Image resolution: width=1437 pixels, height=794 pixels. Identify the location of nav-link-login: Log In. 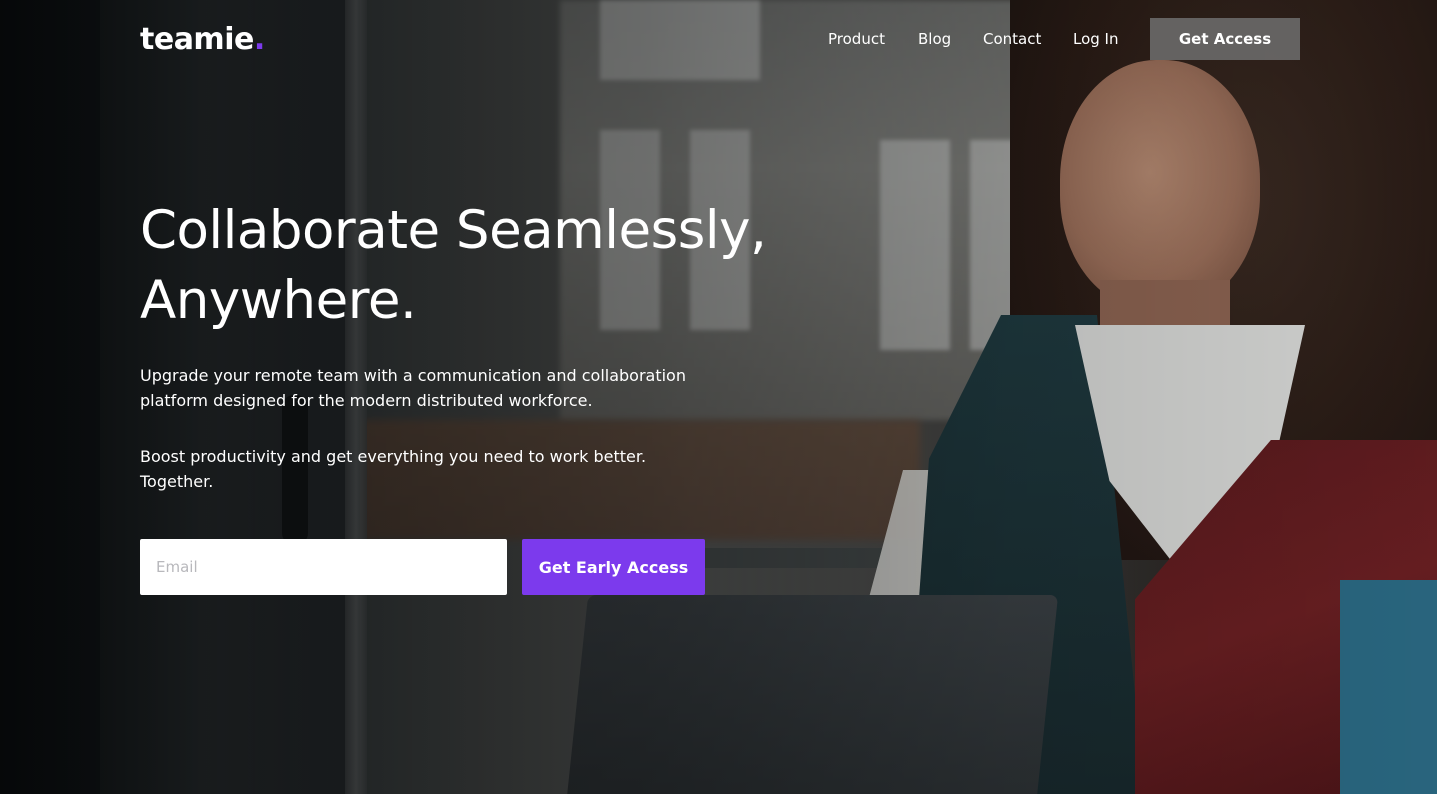
(1096, 39).